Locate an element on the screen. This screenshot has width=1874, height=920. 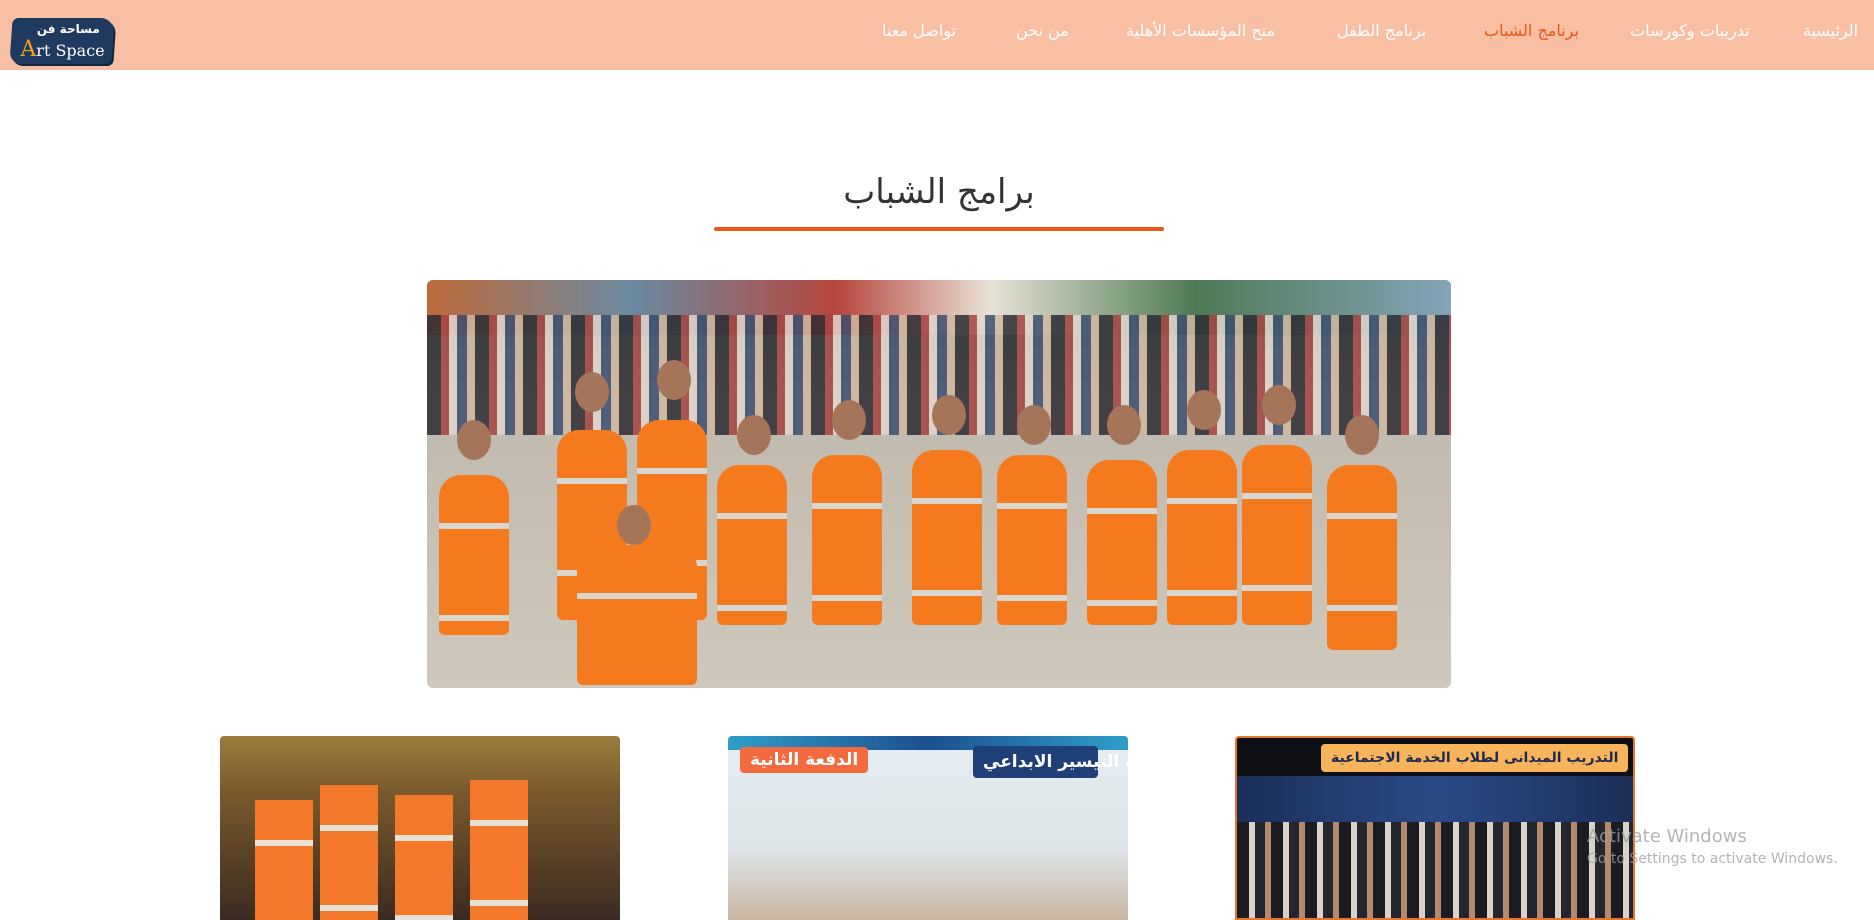
card-photo-group is located at coordinates (1435, 870).